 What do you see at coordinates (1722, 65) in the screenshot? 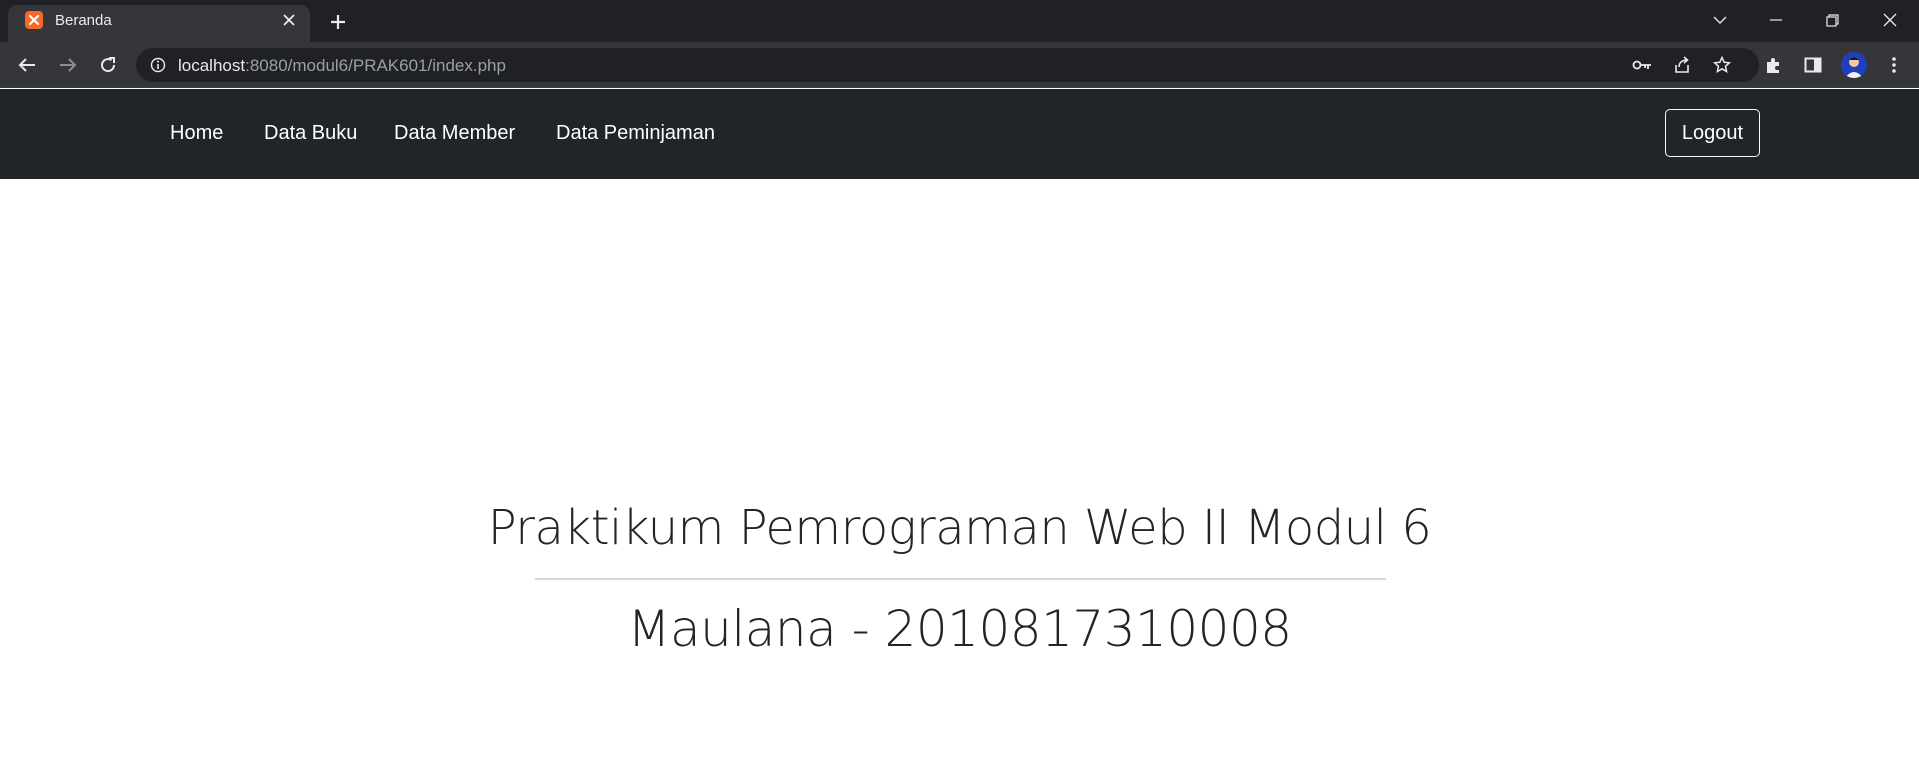
I see `star-icon` at bounding box center [1722, 65].